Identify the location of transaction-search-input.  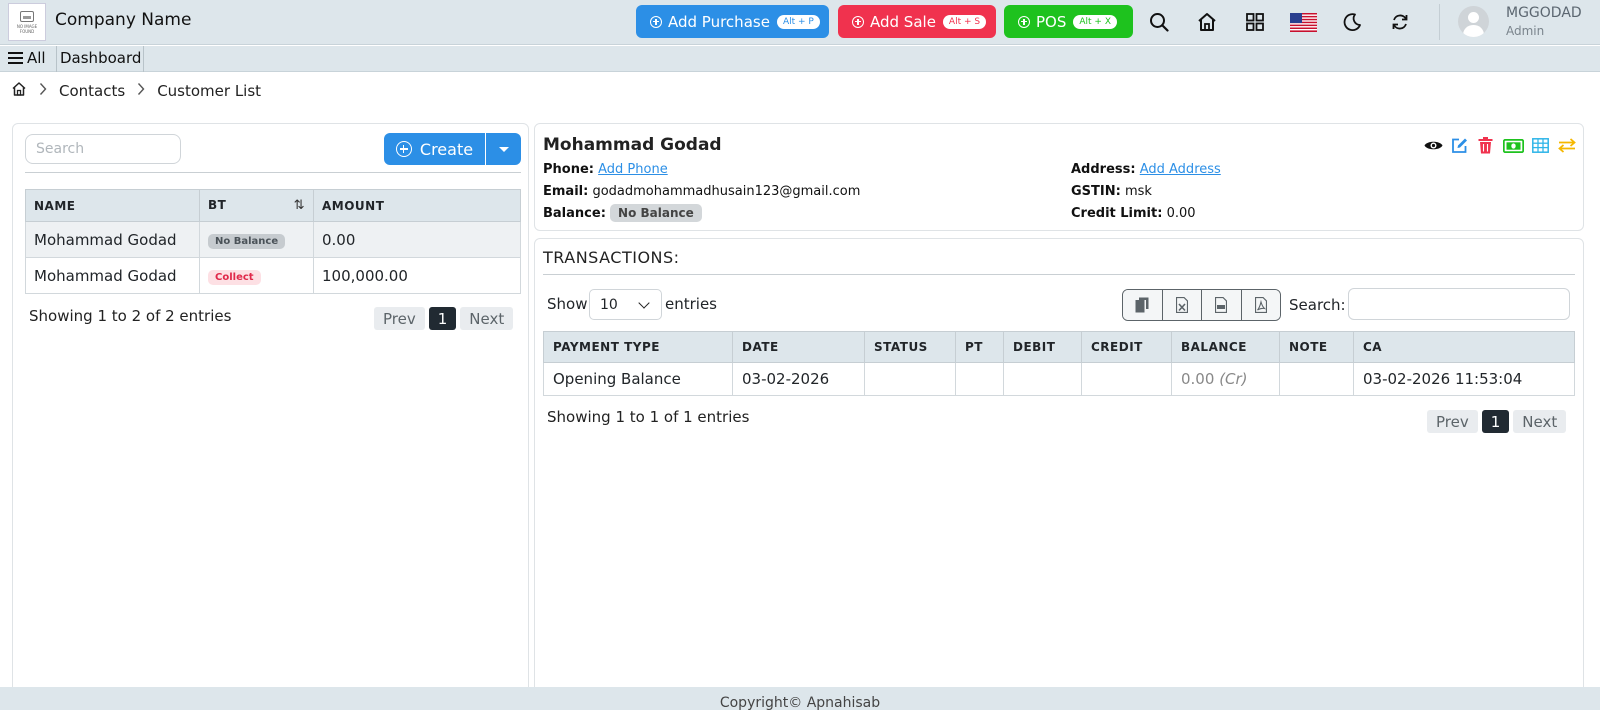
(1459, 304).